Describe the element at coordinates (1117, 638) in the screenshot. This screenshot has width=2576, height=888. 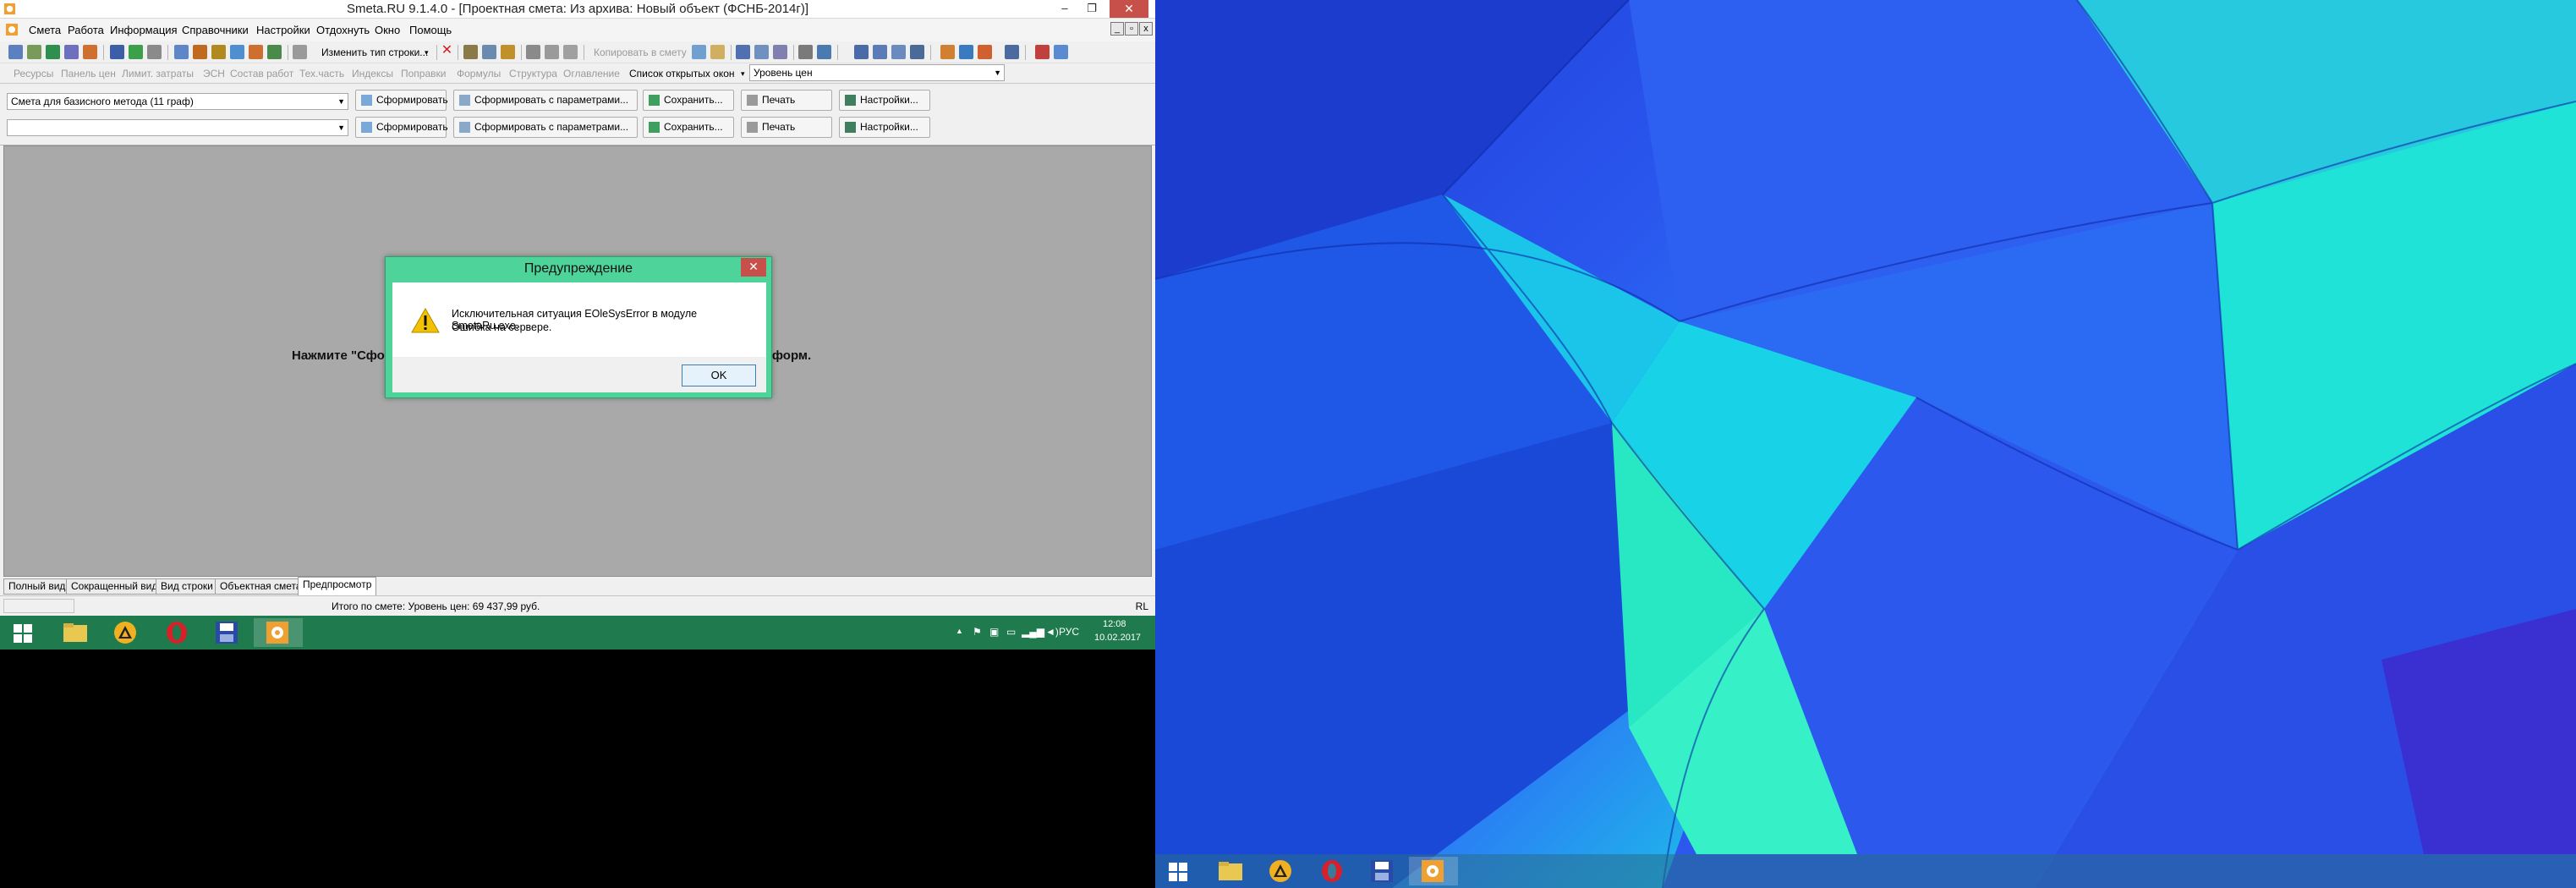
I see `tray-date: 10.02.2017` at that location.